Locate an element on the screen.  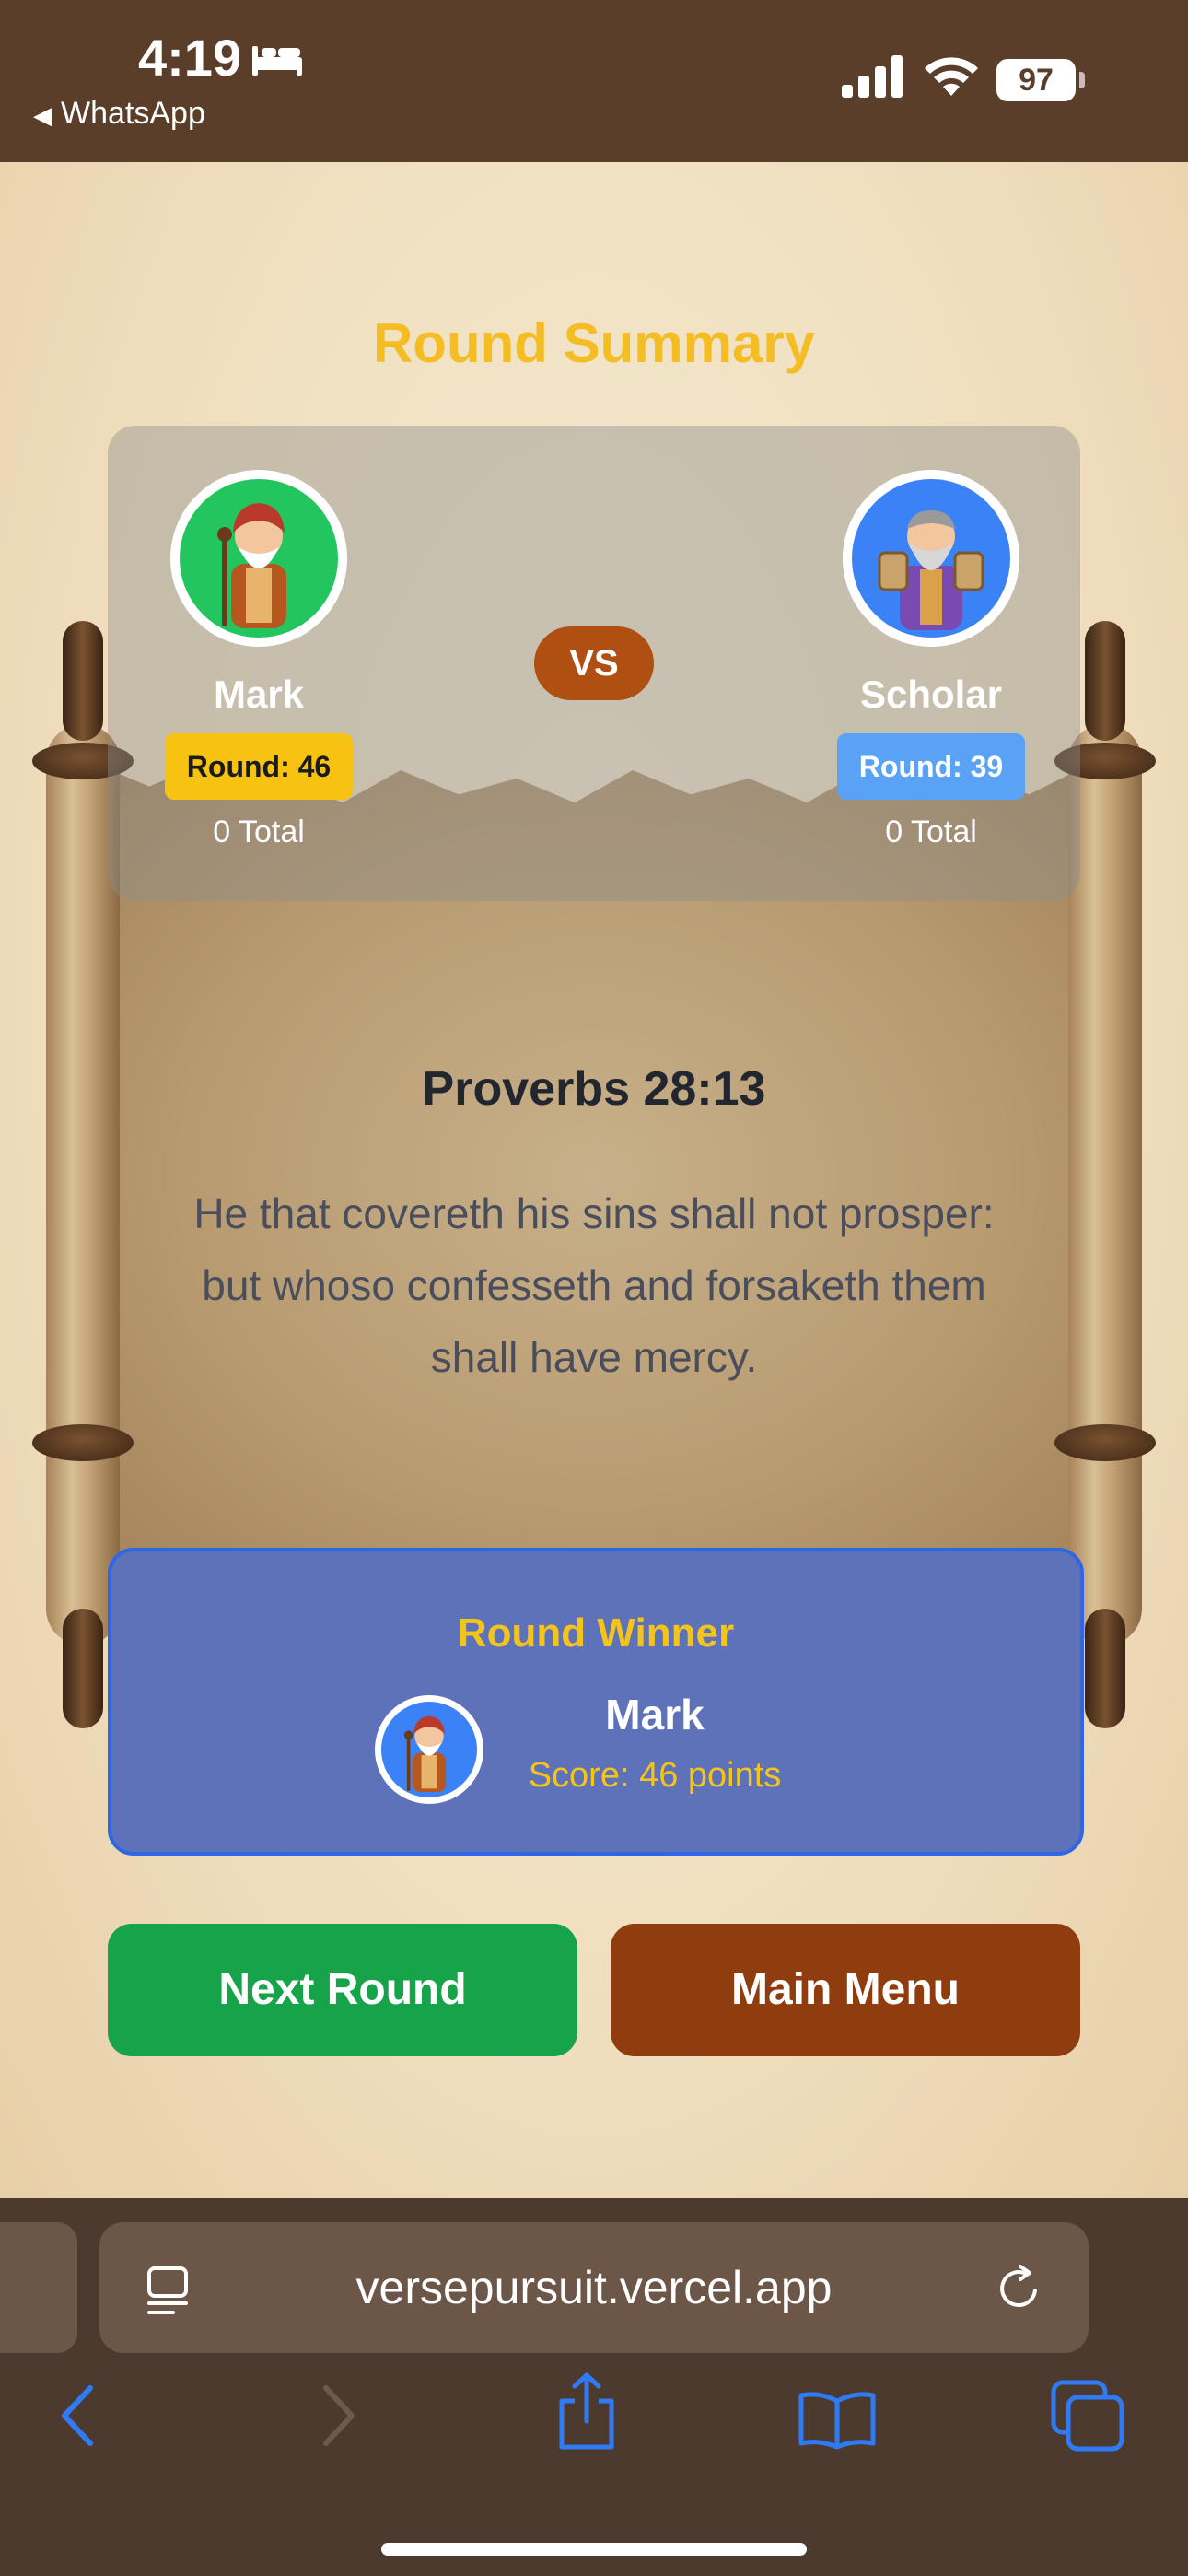
signal-icon is located at coordinates (872, 76).